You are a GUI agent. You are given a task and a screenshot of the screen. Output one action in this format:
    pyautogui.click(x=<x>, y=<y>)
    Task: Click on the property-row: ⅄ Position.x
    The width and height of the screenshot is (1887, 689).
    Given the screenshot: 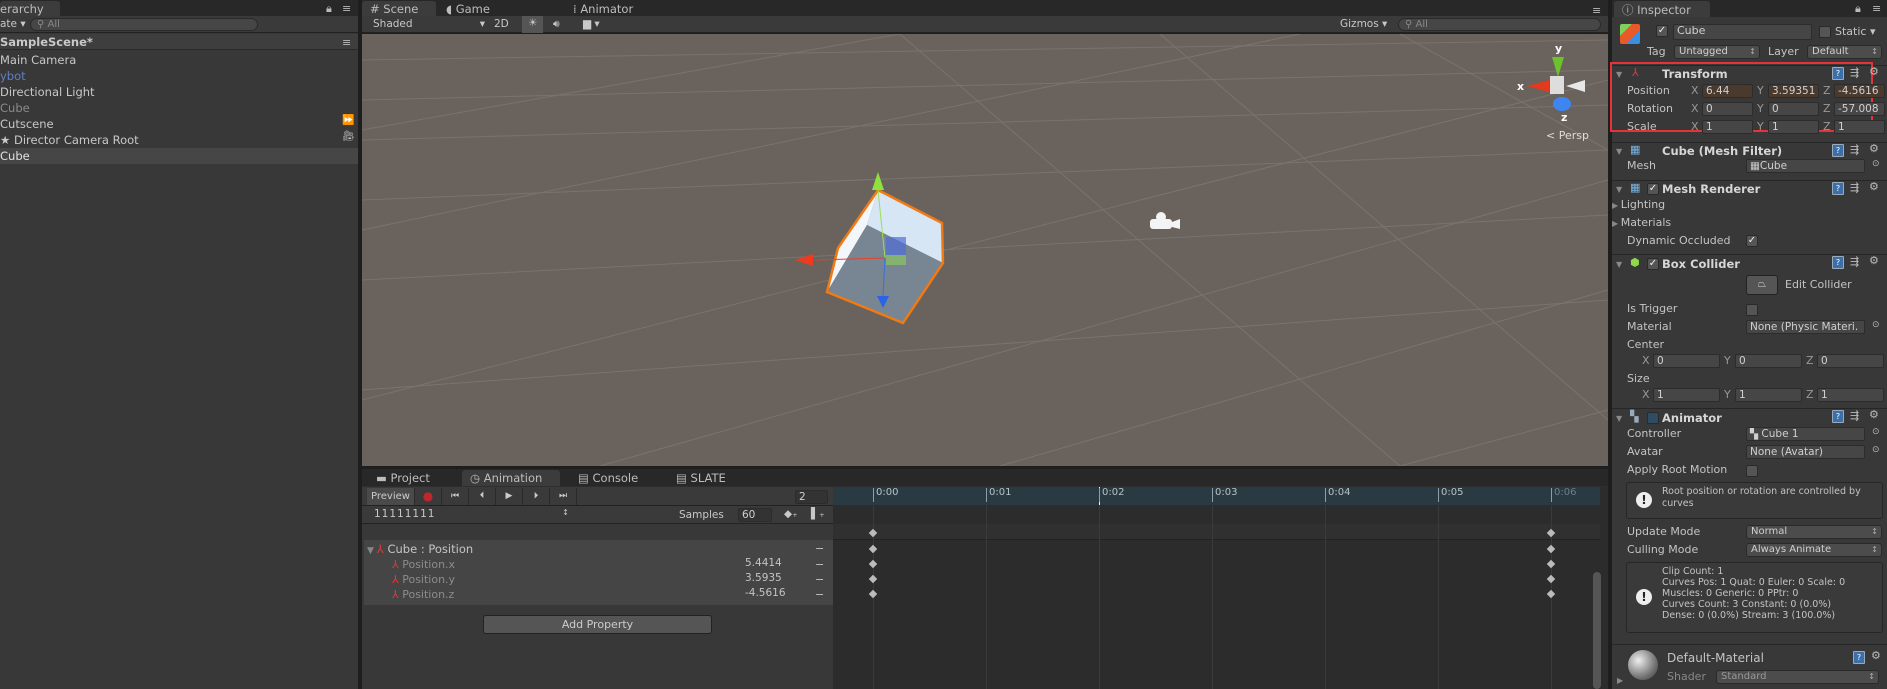 What is the action you would take?
    pyautogui.click(x=423, y=565)
    